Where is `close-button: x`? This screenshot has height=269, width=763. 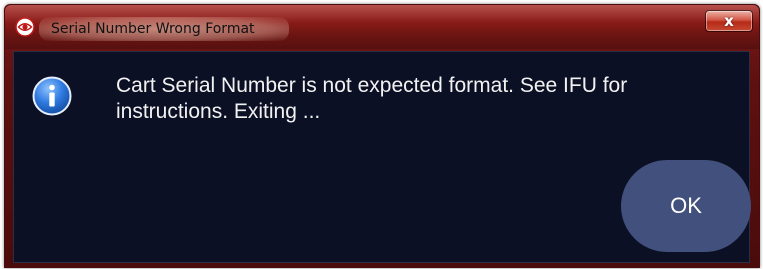
close-button: x is located at coordinates (729, 21).